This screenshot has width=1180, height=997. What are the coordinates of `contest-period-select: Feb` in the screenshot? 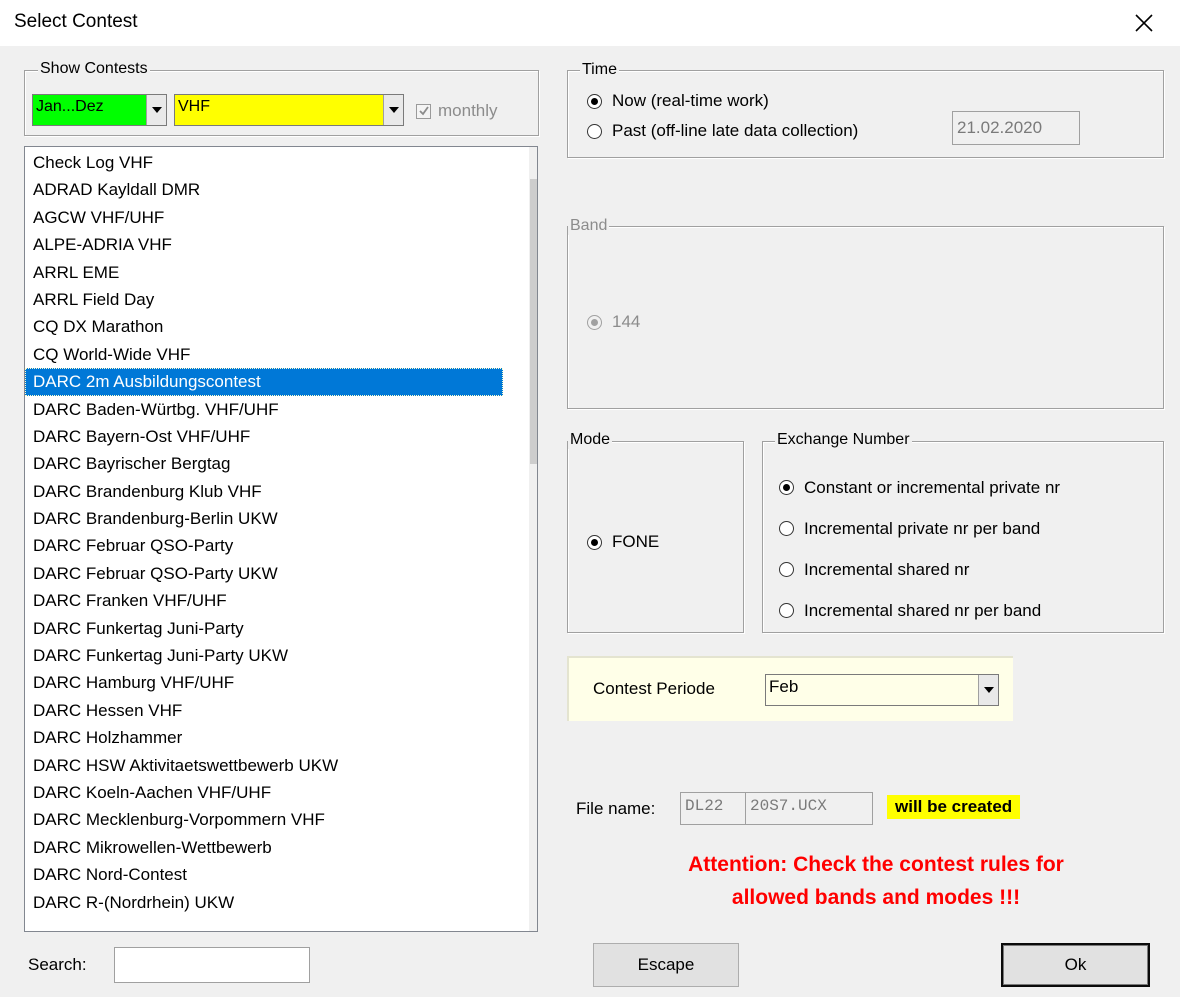 It's located at (882, 690).